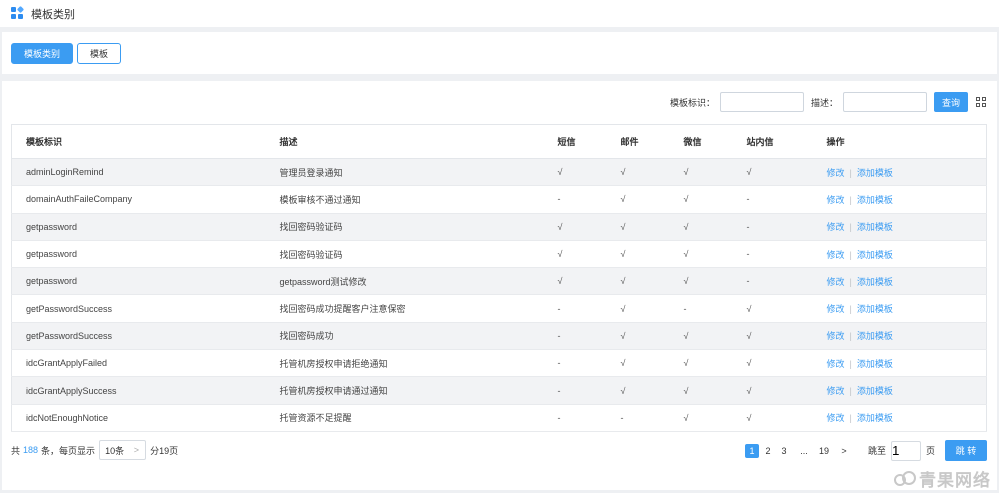 The width and height of the screenshot is (999, 493). Describe the element at coordinates (701, 308) in the screenshot. I see `wechat-cell: -` at that location.